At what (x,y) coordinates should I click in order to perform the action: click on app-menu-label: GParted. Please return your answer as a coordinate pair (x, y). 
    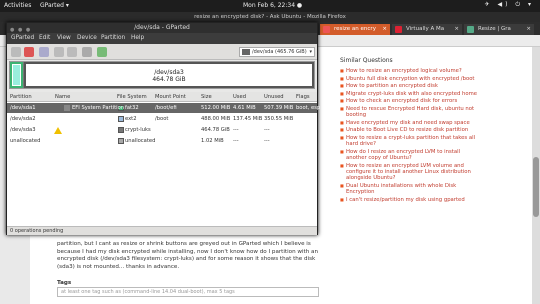
    Looking at the image, I should click on (52, 5).